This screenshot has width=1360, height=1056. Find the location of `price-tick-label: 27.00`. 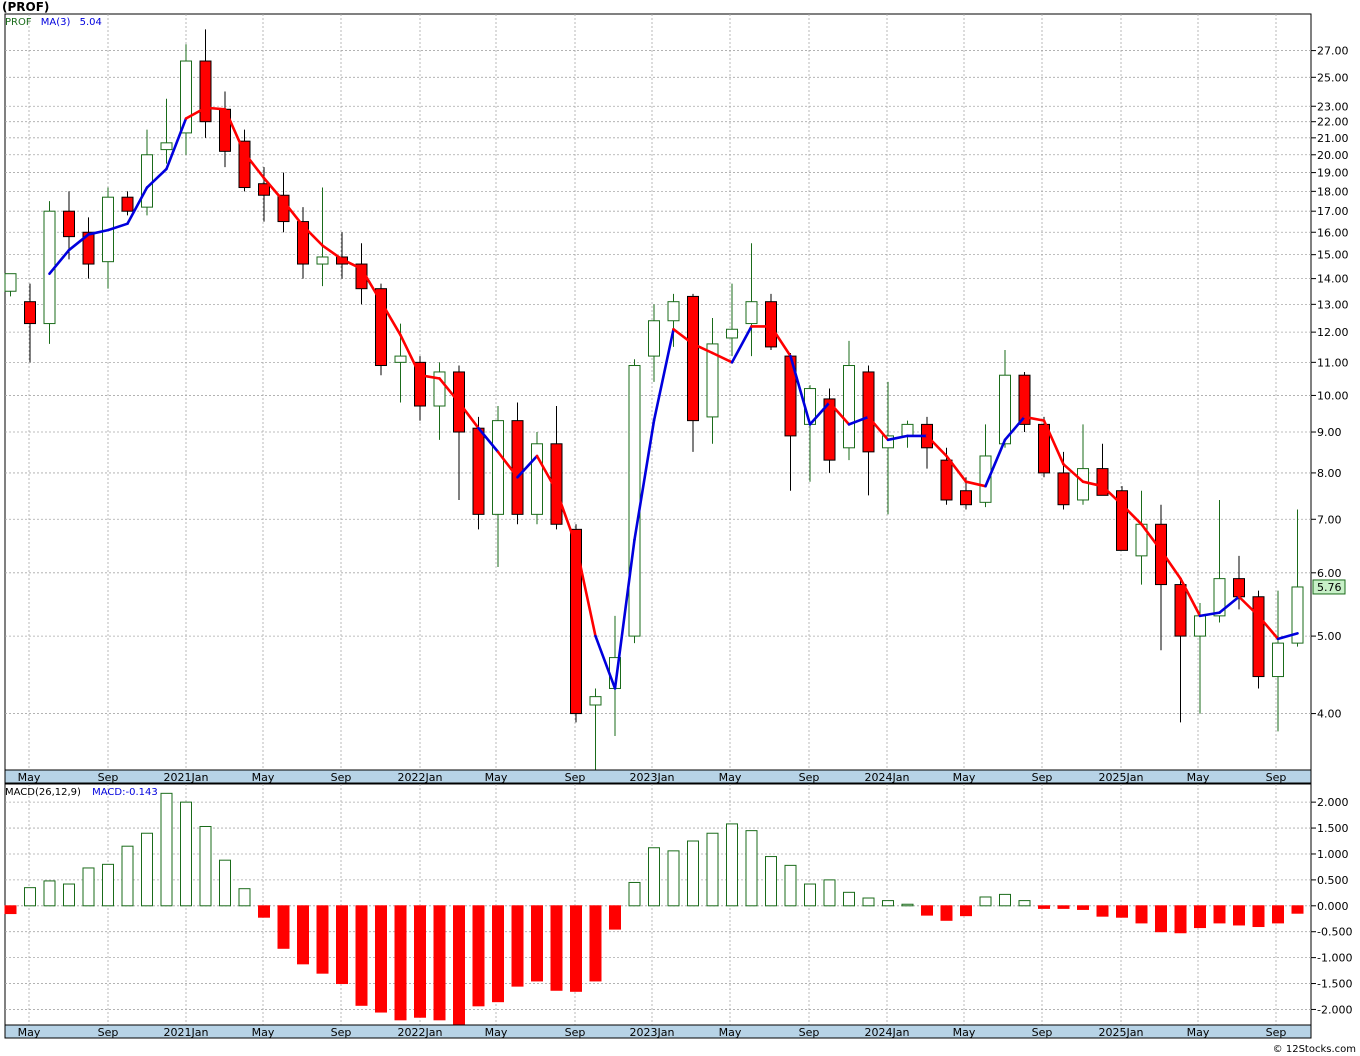

price-tick-label: 27.00 is located at coordinates (1333, 51).